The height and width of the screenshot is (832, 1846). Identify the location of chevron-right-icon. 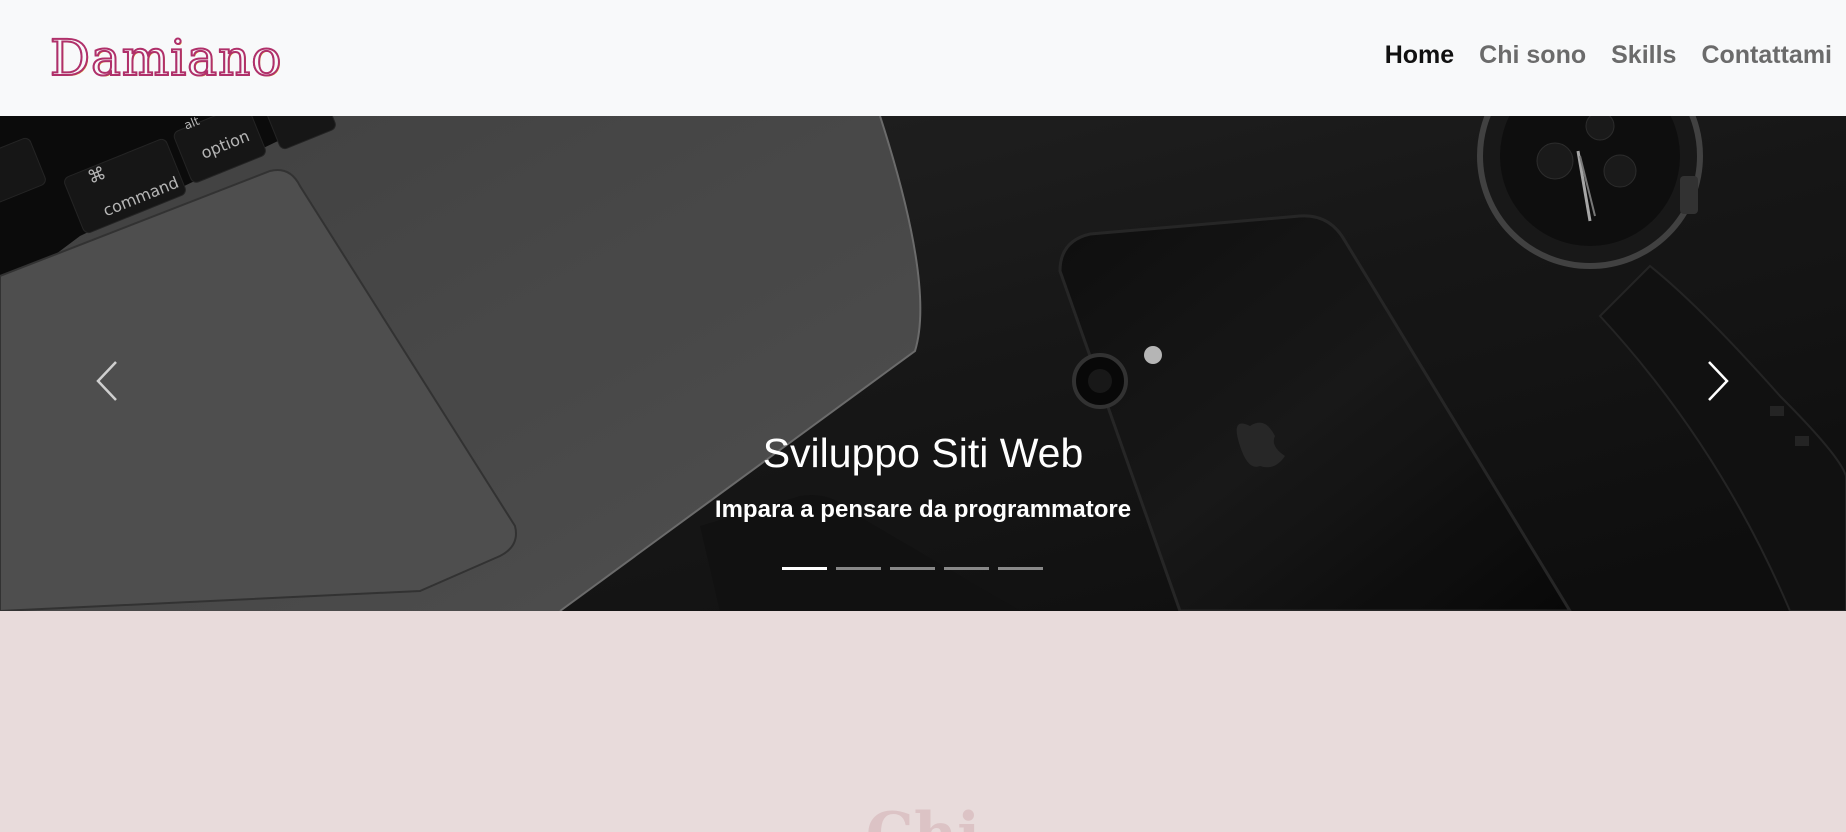
(1718, 381).